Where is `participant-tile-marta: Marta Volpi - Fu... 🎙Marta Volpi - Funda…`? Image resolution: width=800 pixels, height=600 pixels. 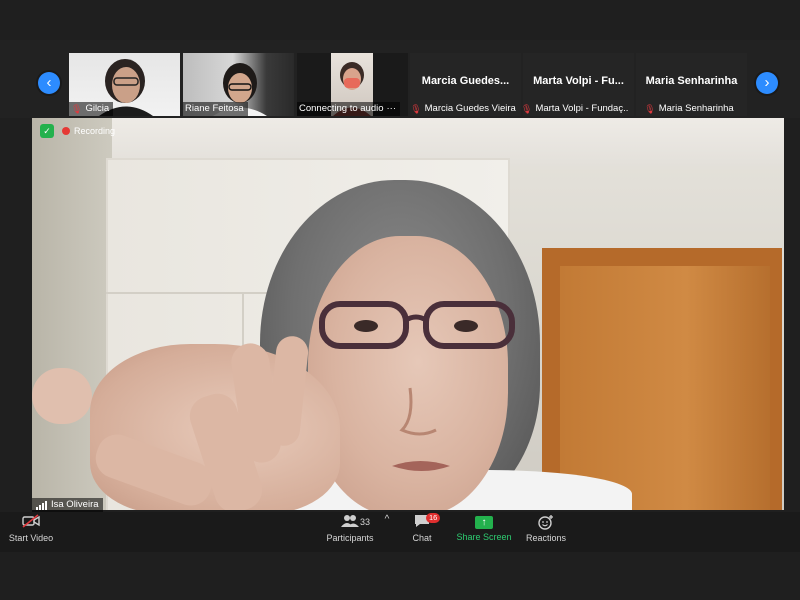 participant-tile-marta: Marta Volpi - Fu... 🎙Marta Volpi - Funda… is located at coordinates (578, 84).